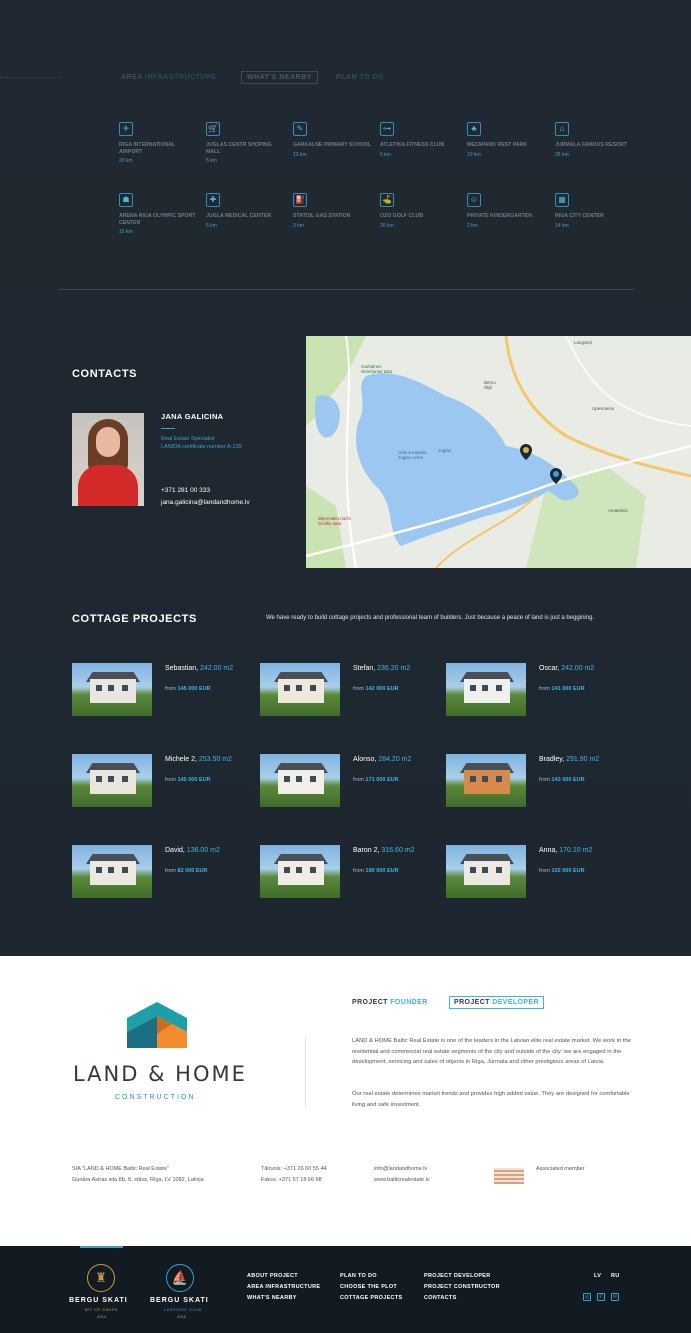 The height and width of the screenshot is (1333, 691). Describe the element at coordinates (568, 871) in the screenshot. I see `project-price: 102 000 EUR` at that location.